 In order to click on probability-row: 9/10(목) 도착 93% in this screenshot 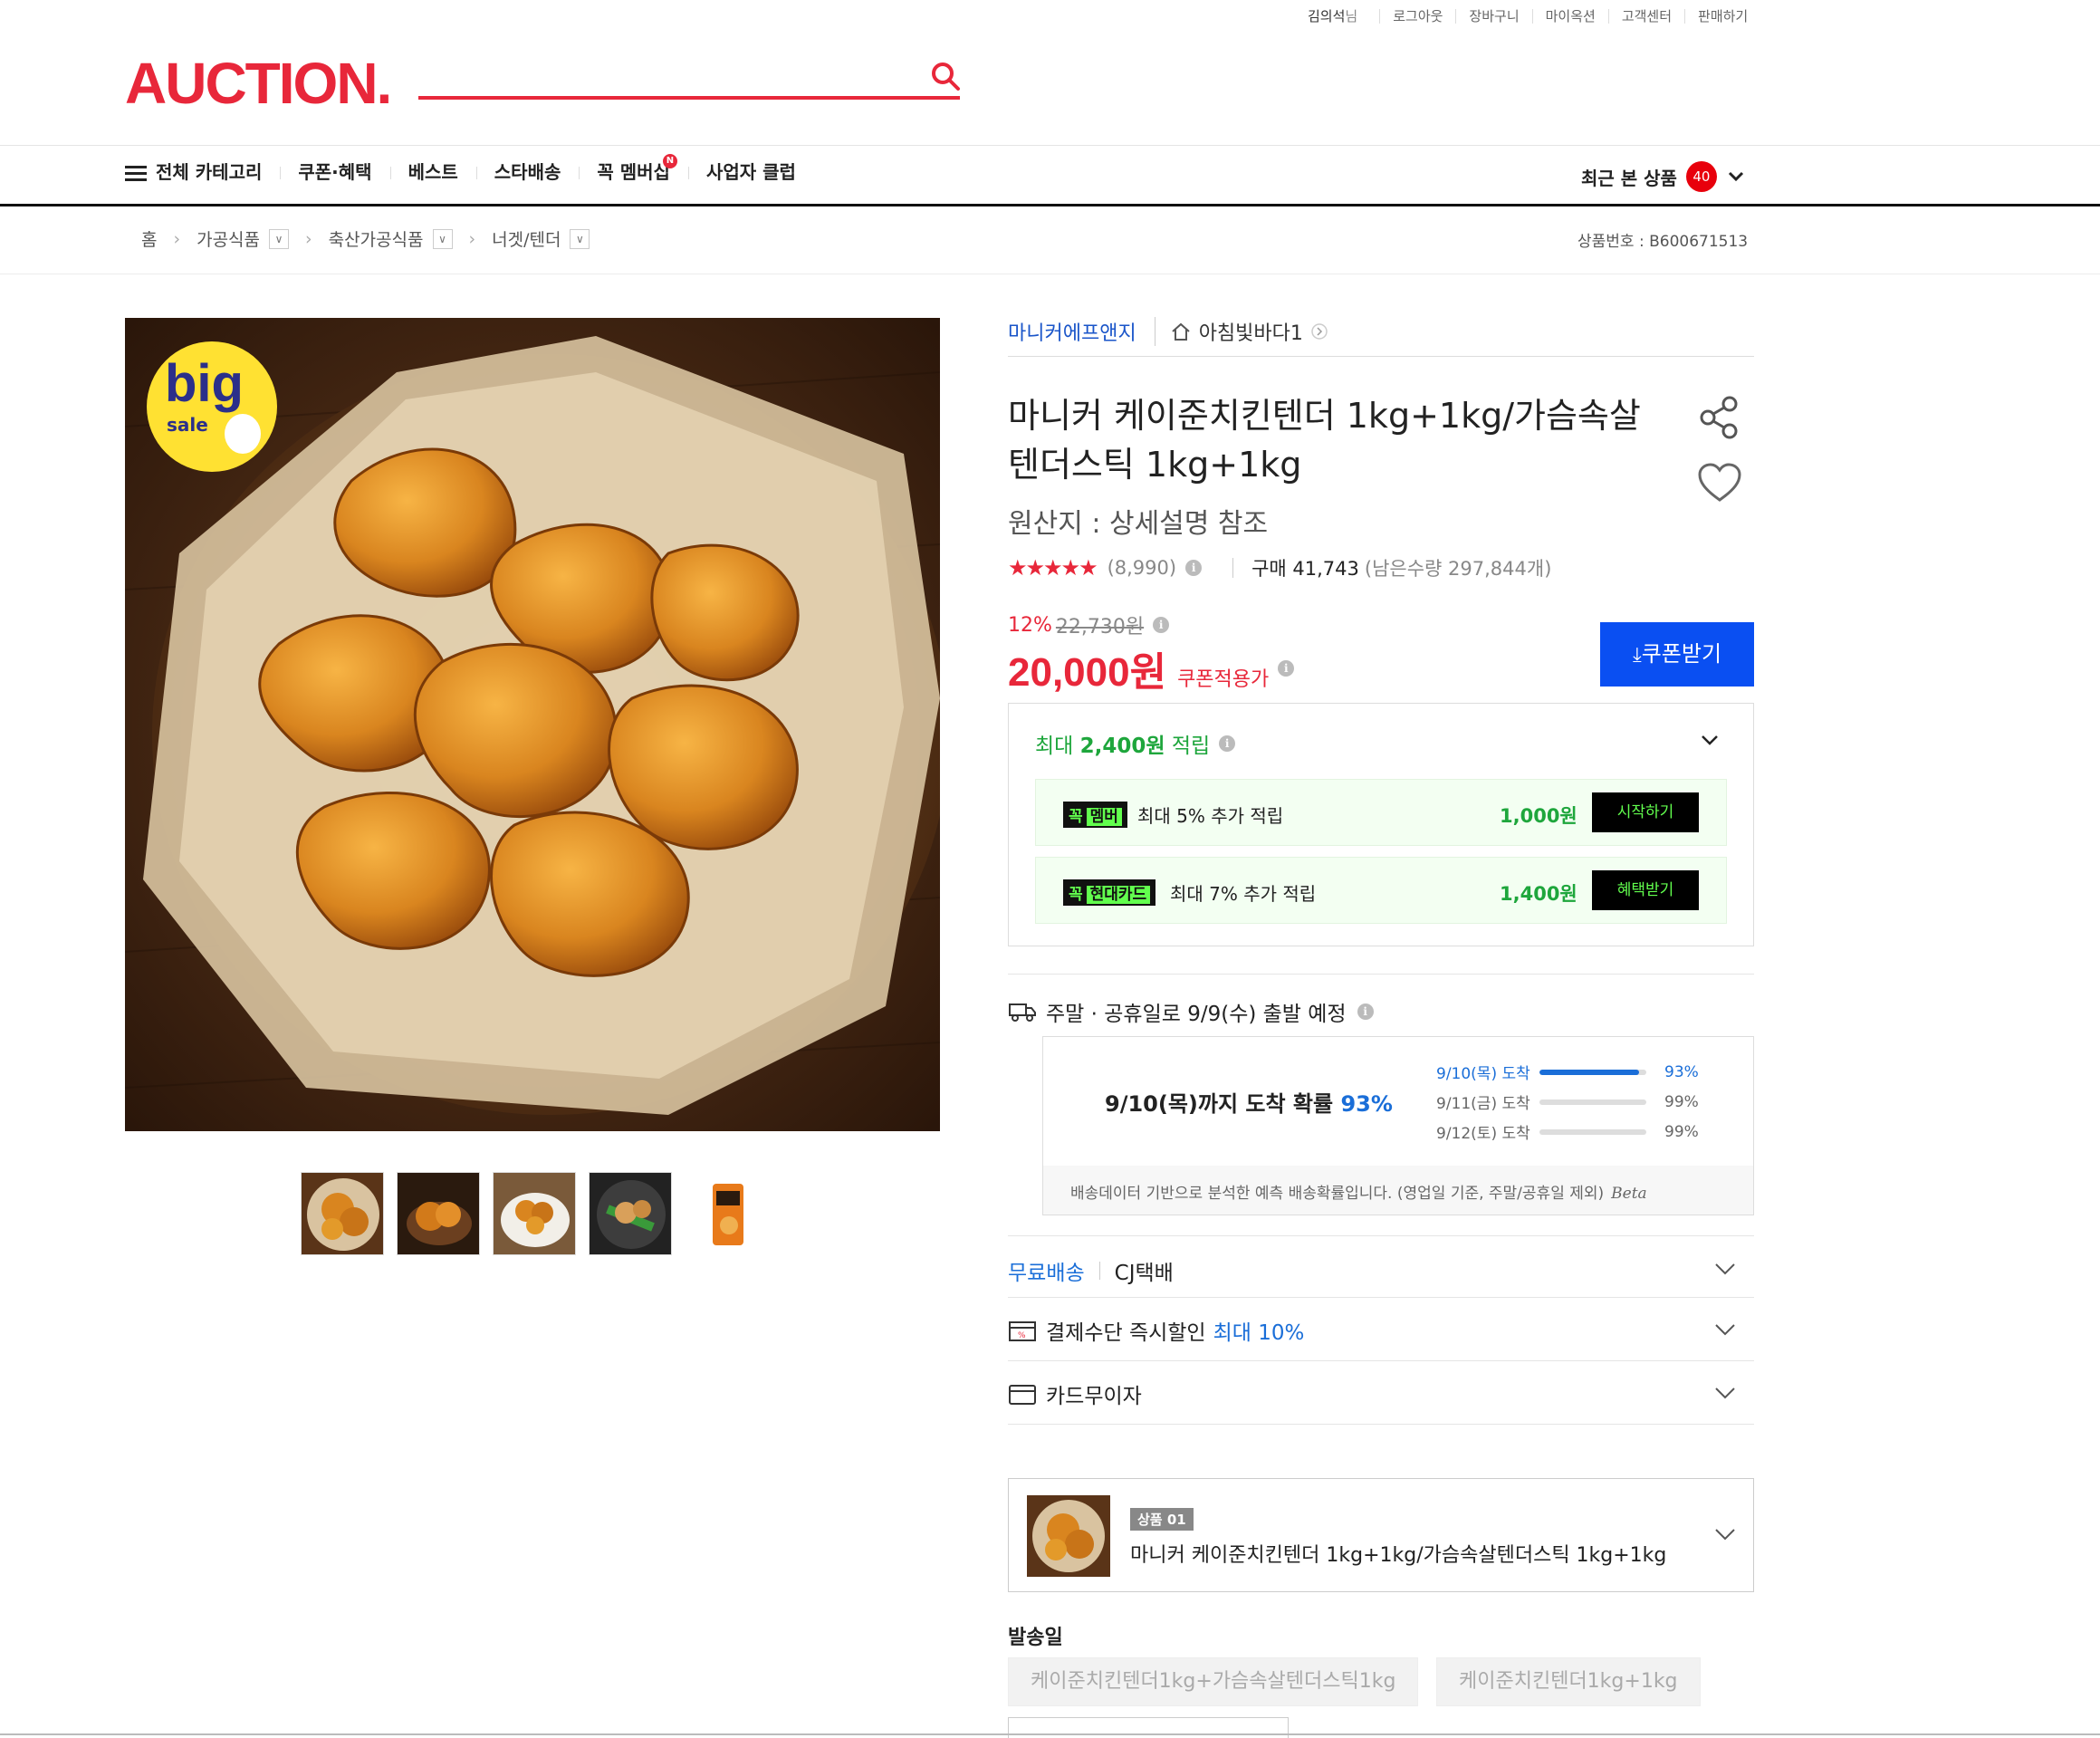, I will do `click(1567, 1073)`.